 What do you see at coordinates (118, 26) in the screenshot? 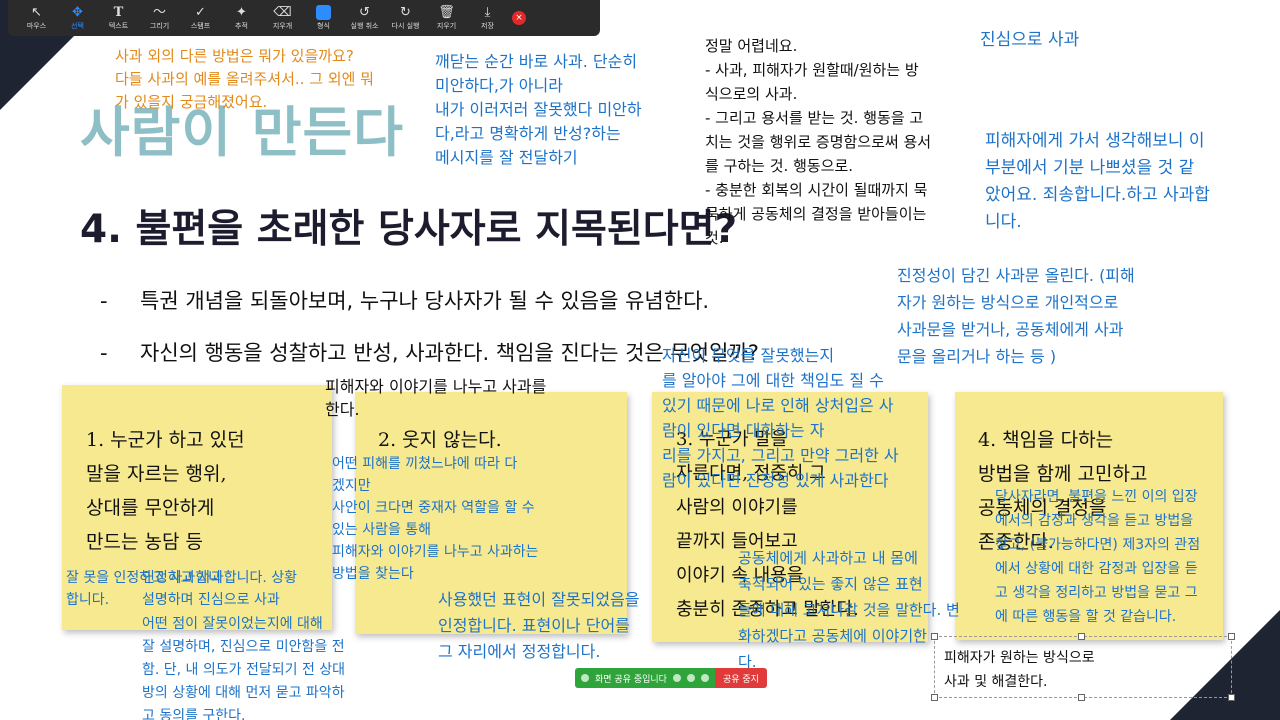
I see `tool-label: 텍스트` at bounding box center [118, 26].